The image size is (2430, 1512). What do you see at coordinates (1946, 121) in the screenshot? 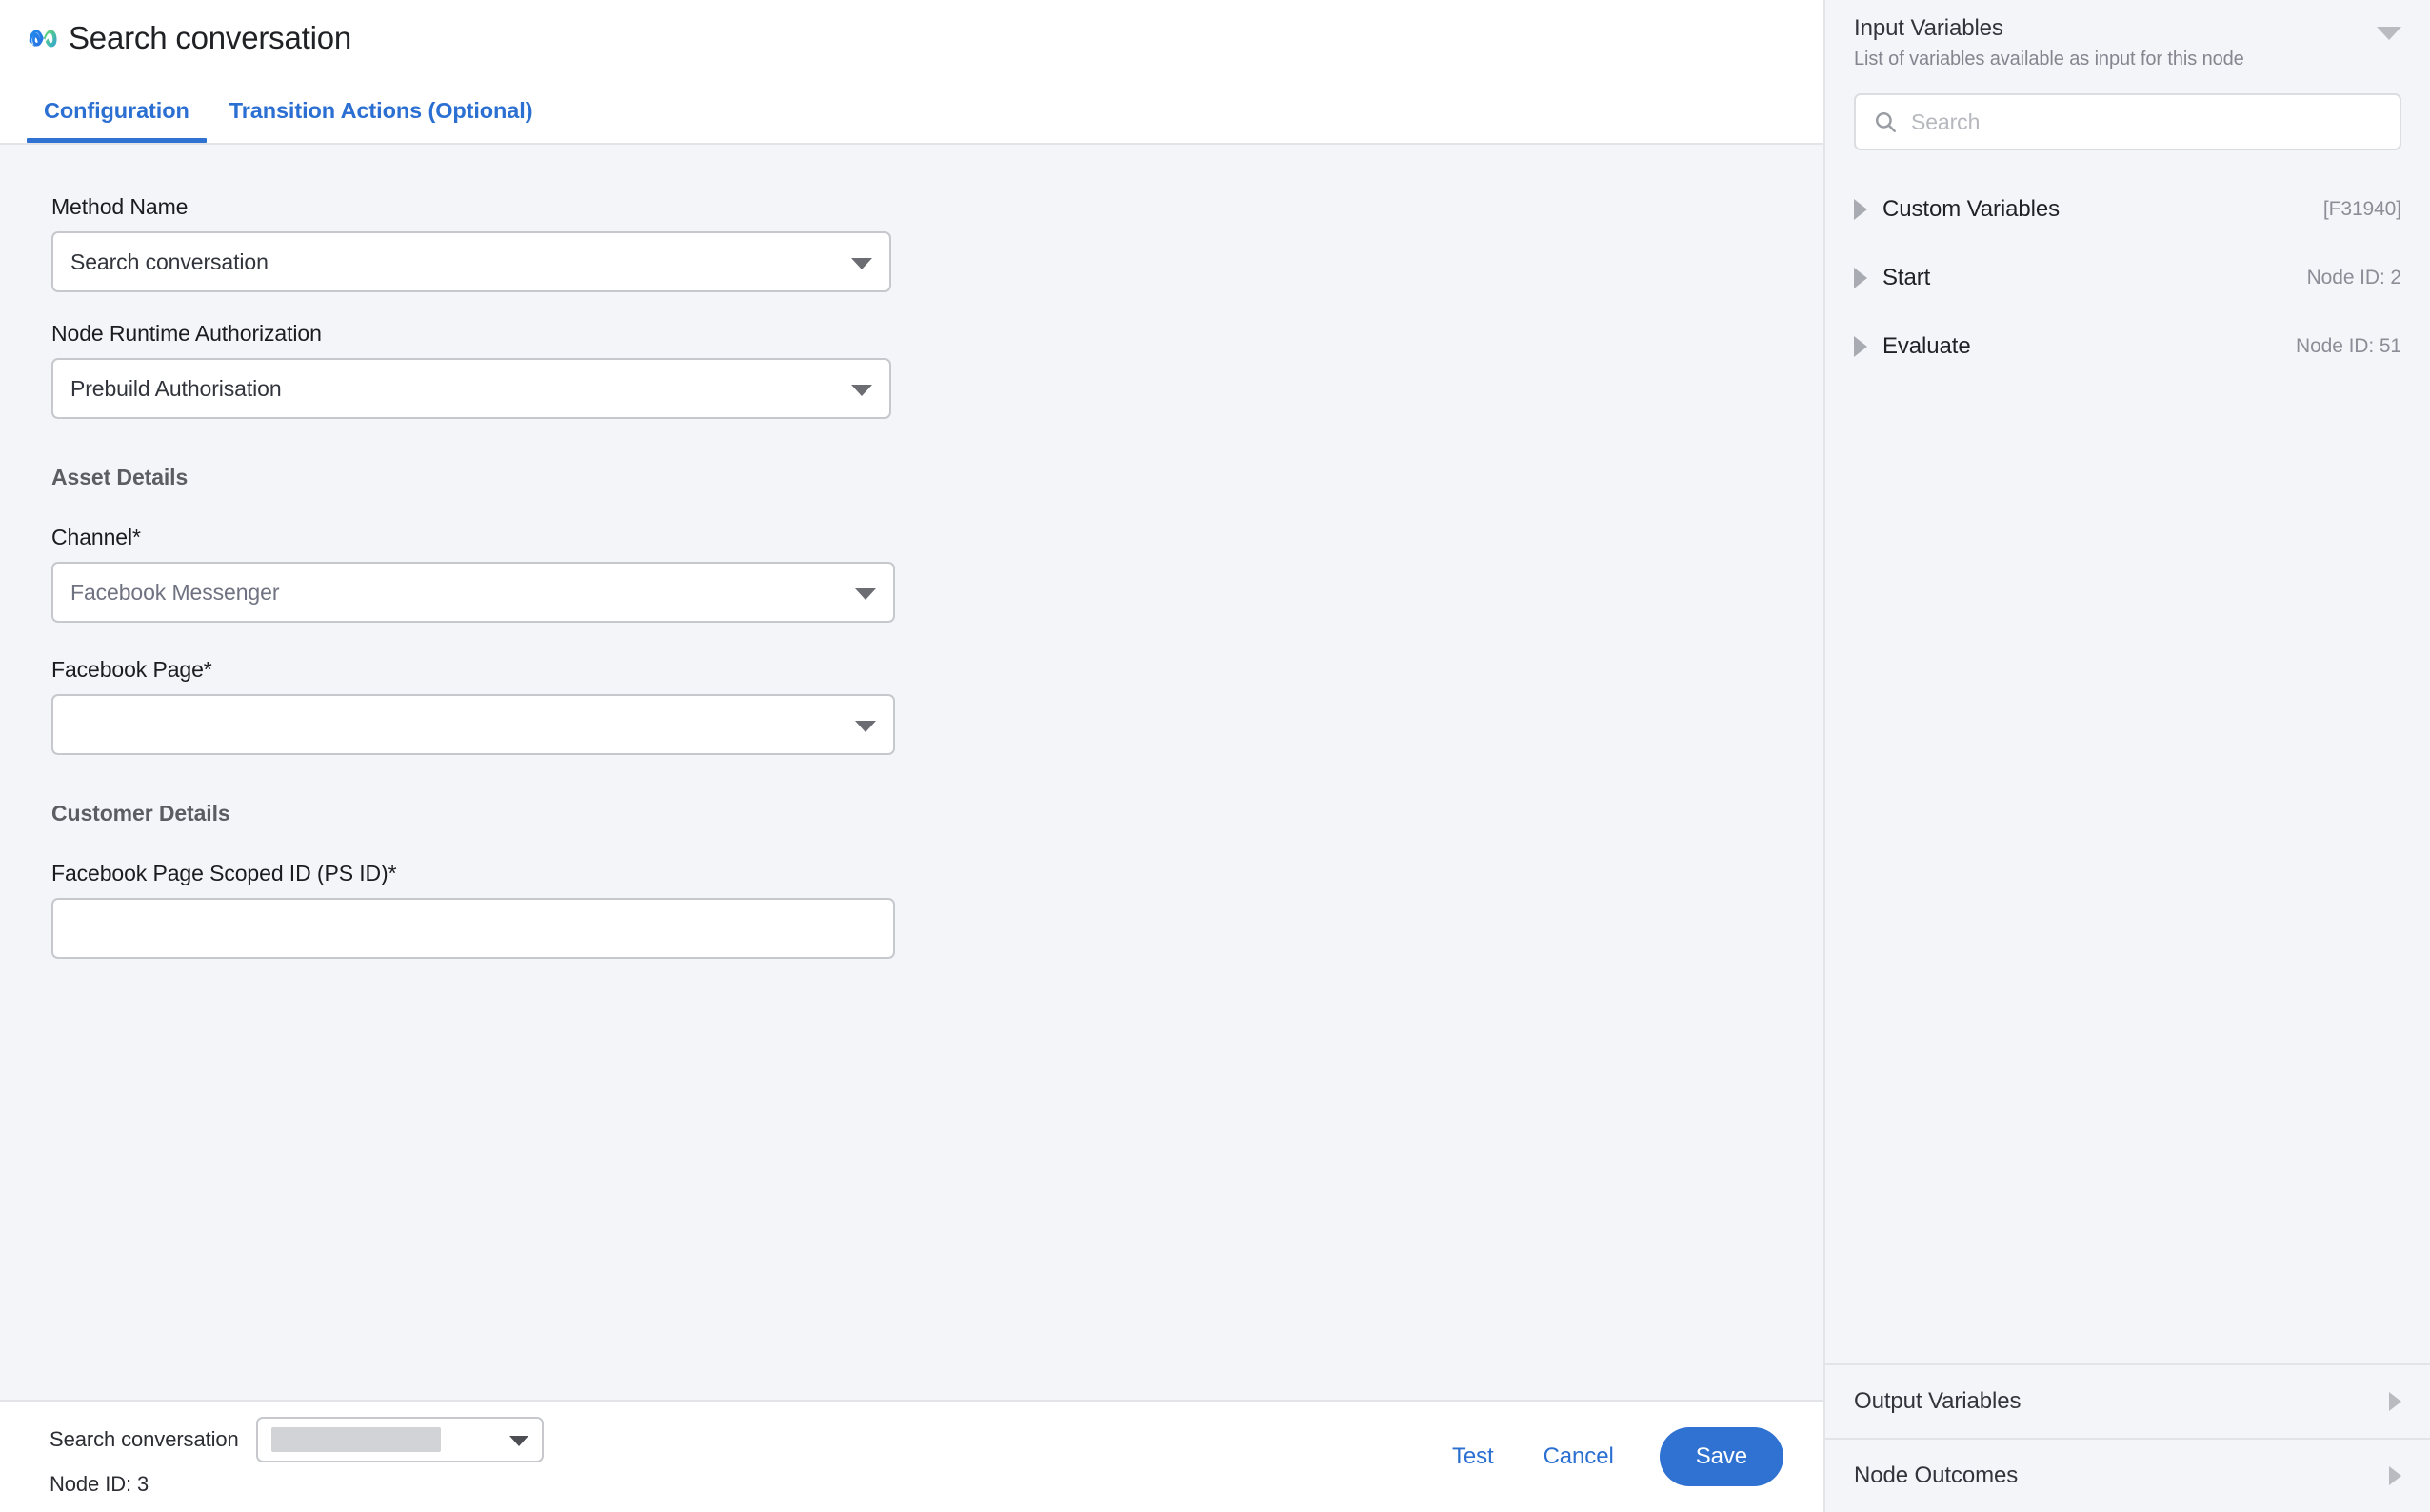
I see `sidebar-search-placeholder: Search` at bounding box center [1946, 121].